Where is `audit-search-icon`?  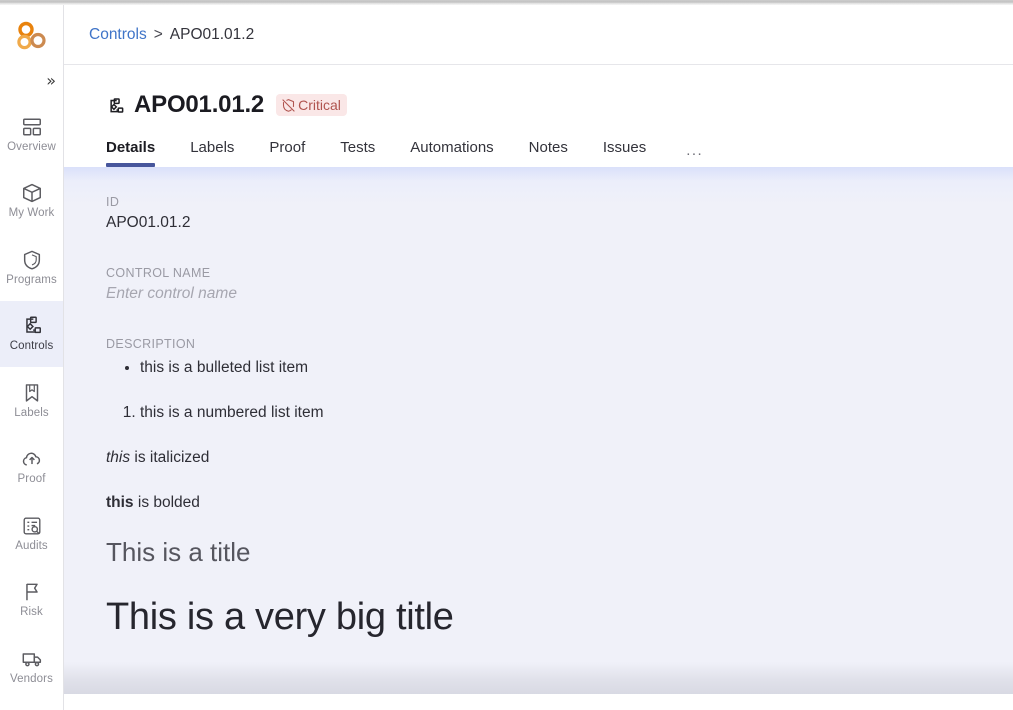 audit-search-icon is located at coordinates (32, 526).